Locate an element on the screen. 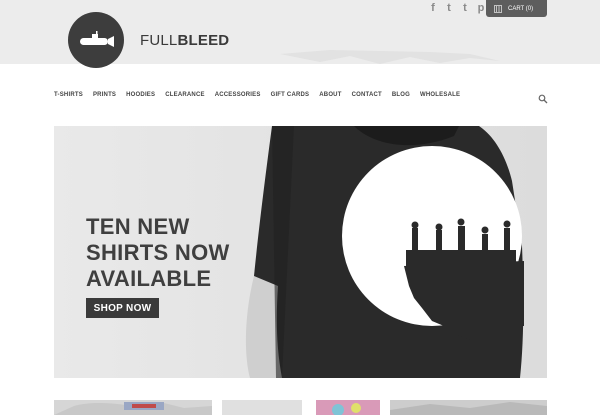  cart-label: CART (0) is located at coordinates (521, 8).